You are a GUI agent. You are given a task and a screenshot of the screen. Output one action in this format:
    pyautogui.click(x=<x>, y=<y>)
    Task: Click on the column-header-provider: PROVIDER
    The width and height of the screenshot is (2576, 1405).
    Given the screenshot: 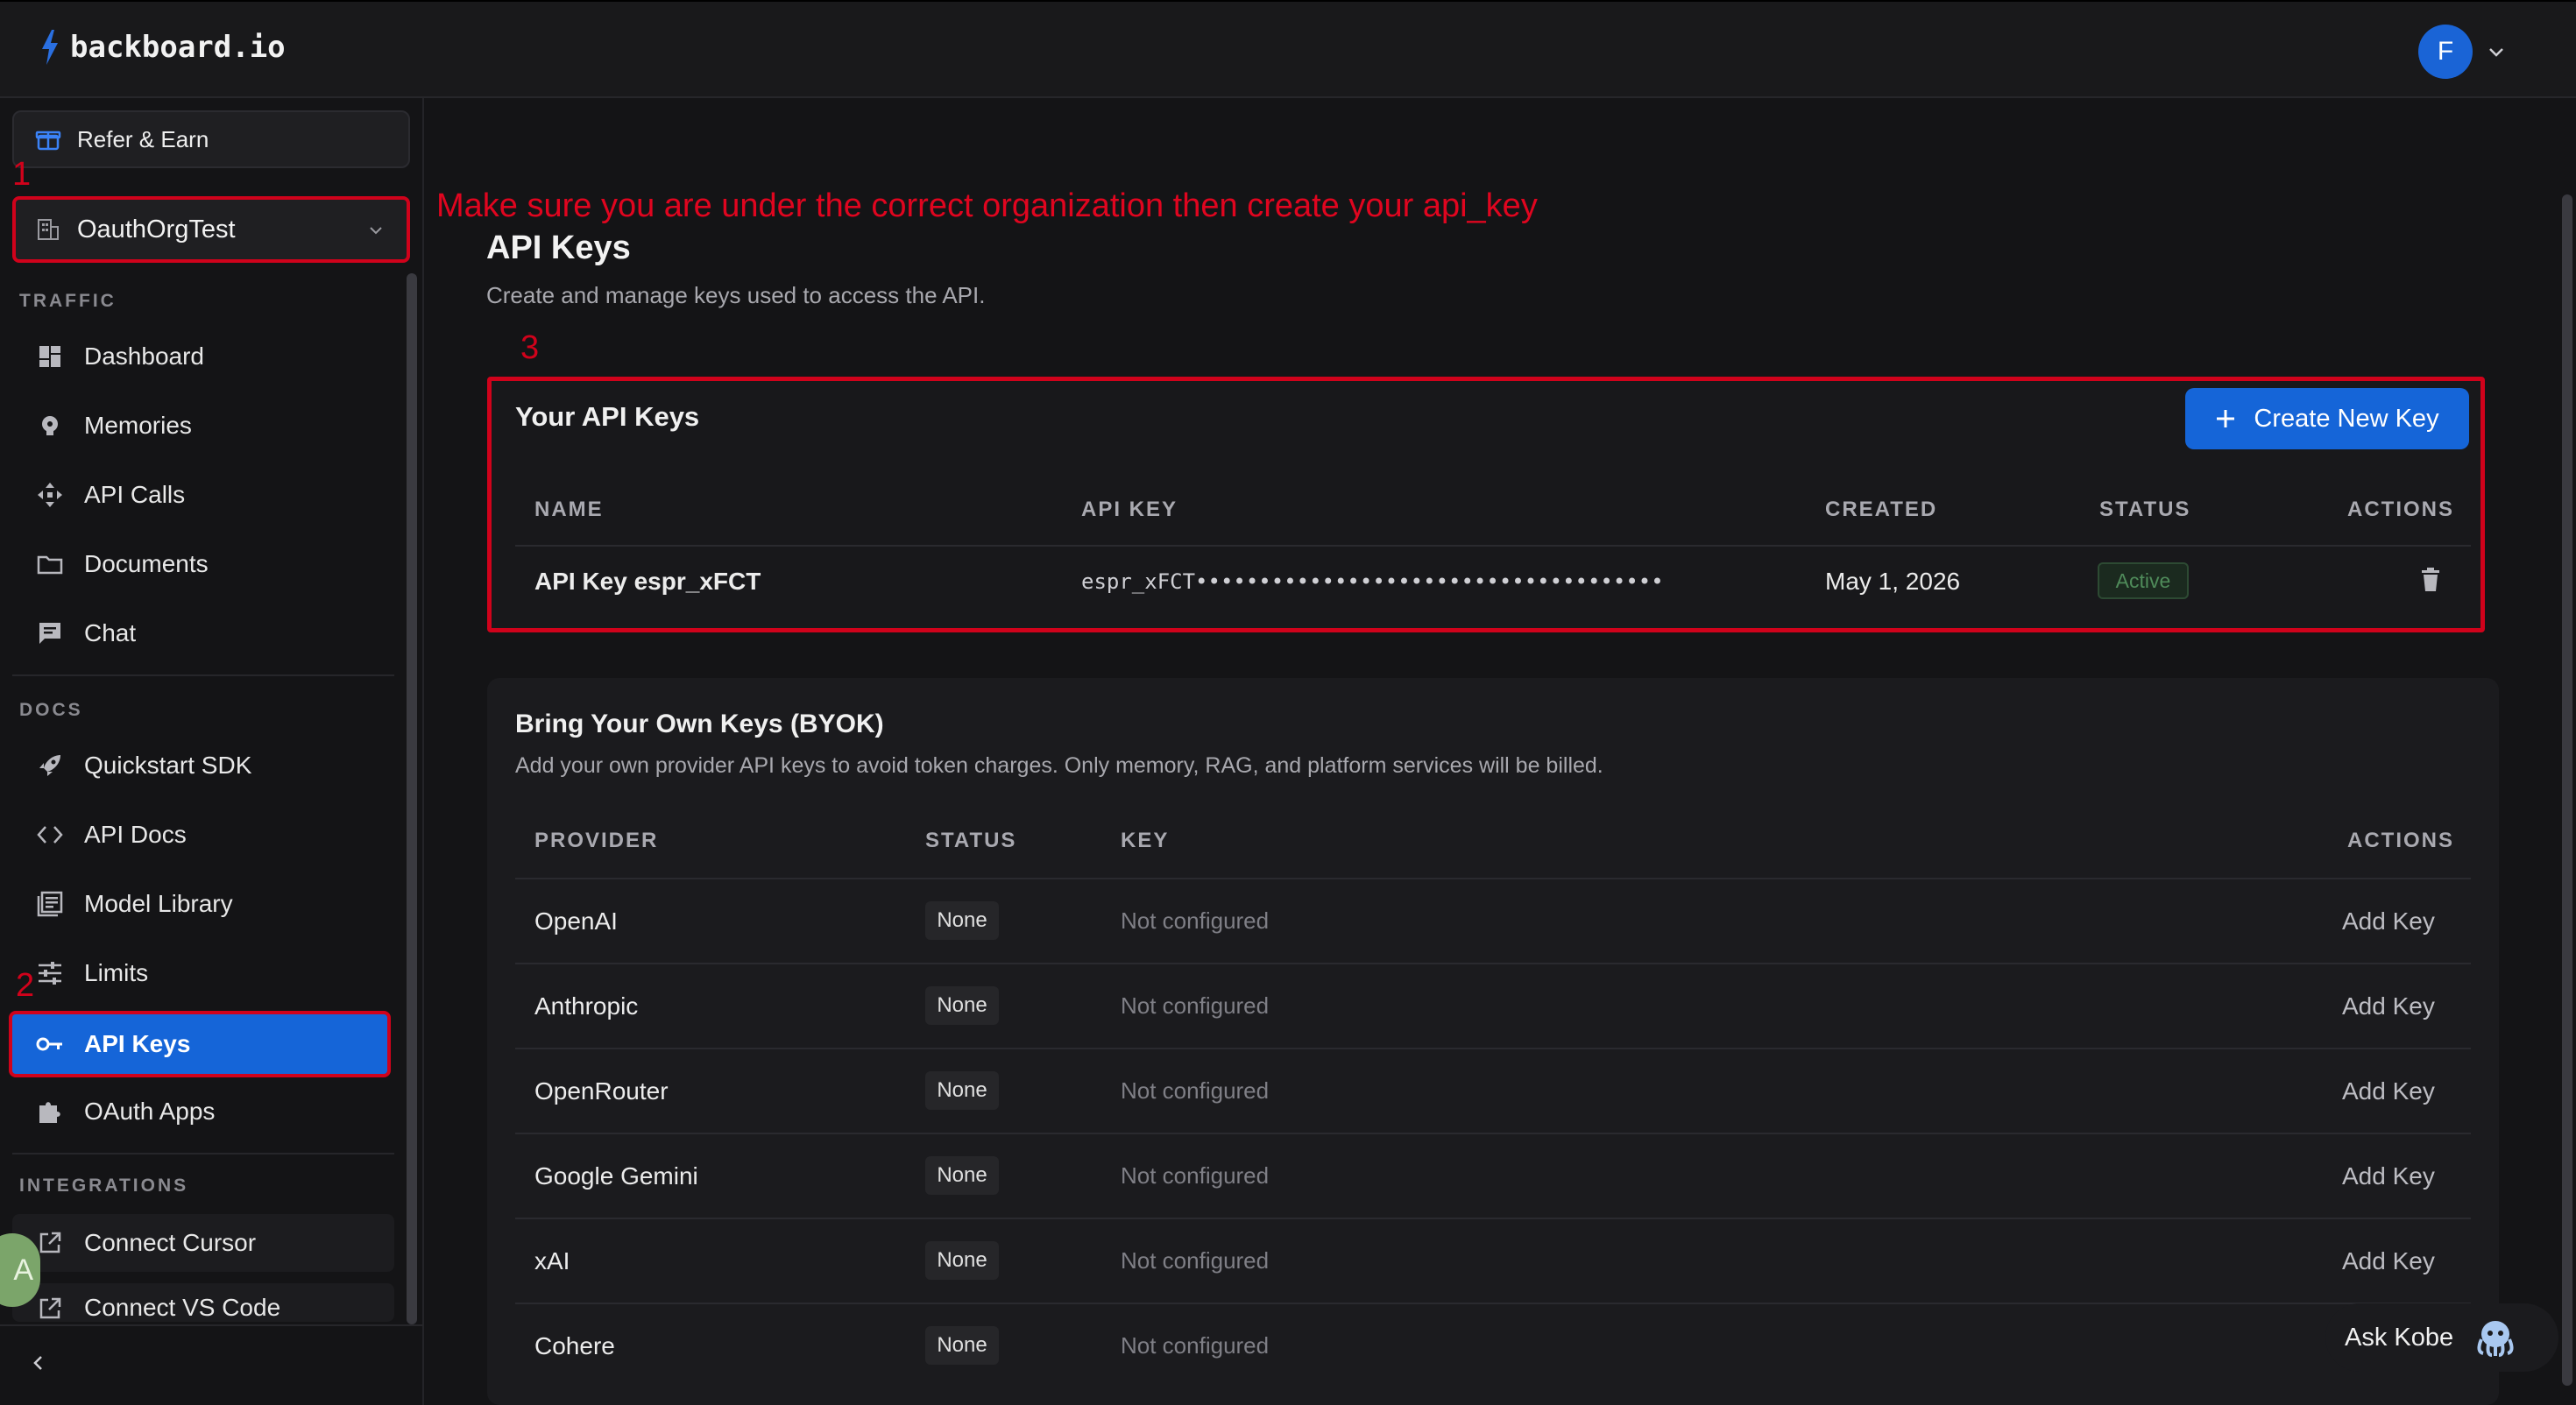 What is the action you would take?
    pyautogui.click(x=596, y=840)
    